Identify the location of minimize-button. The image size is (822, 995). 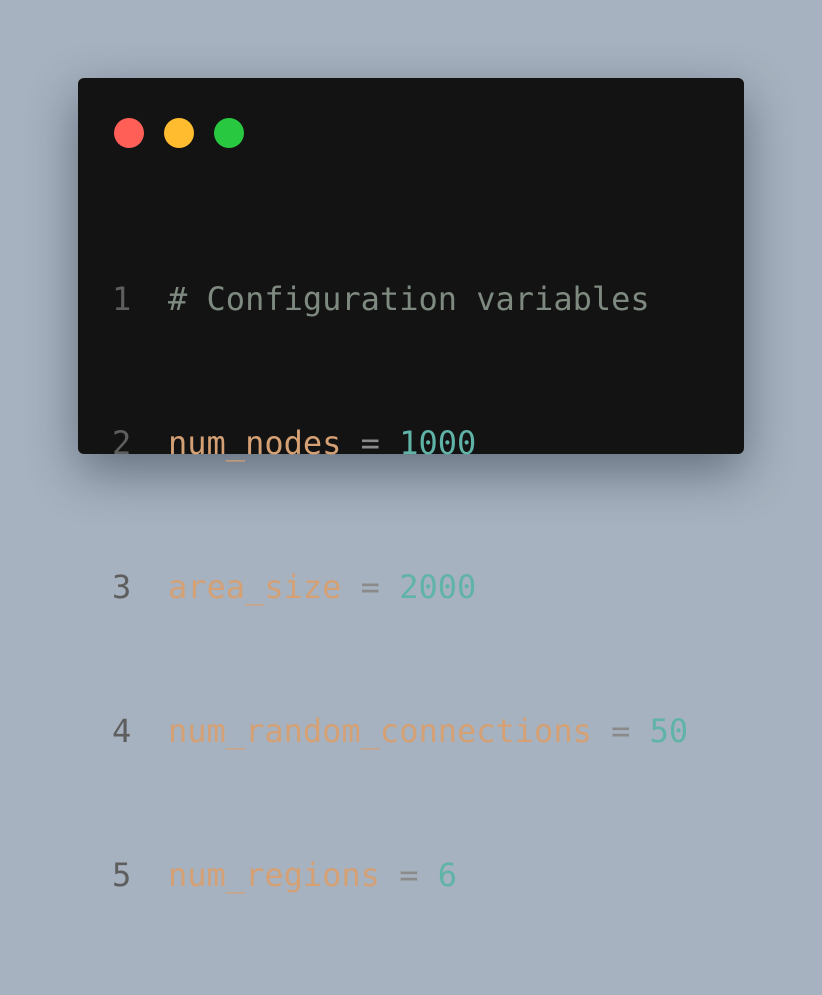
(179, 133).